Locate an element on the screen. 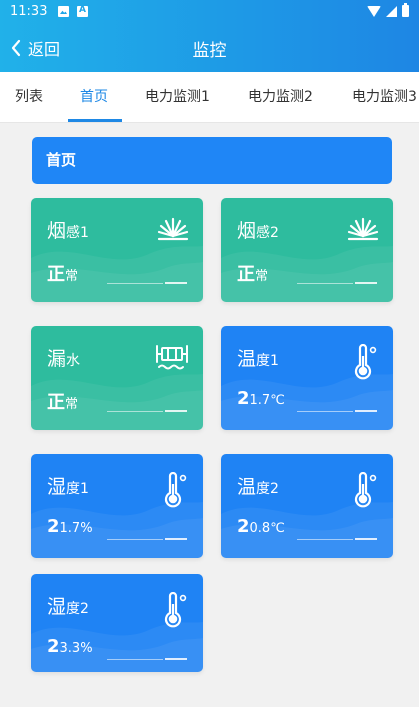  card-name: 湿度1 is located at coordinates (68, 487).